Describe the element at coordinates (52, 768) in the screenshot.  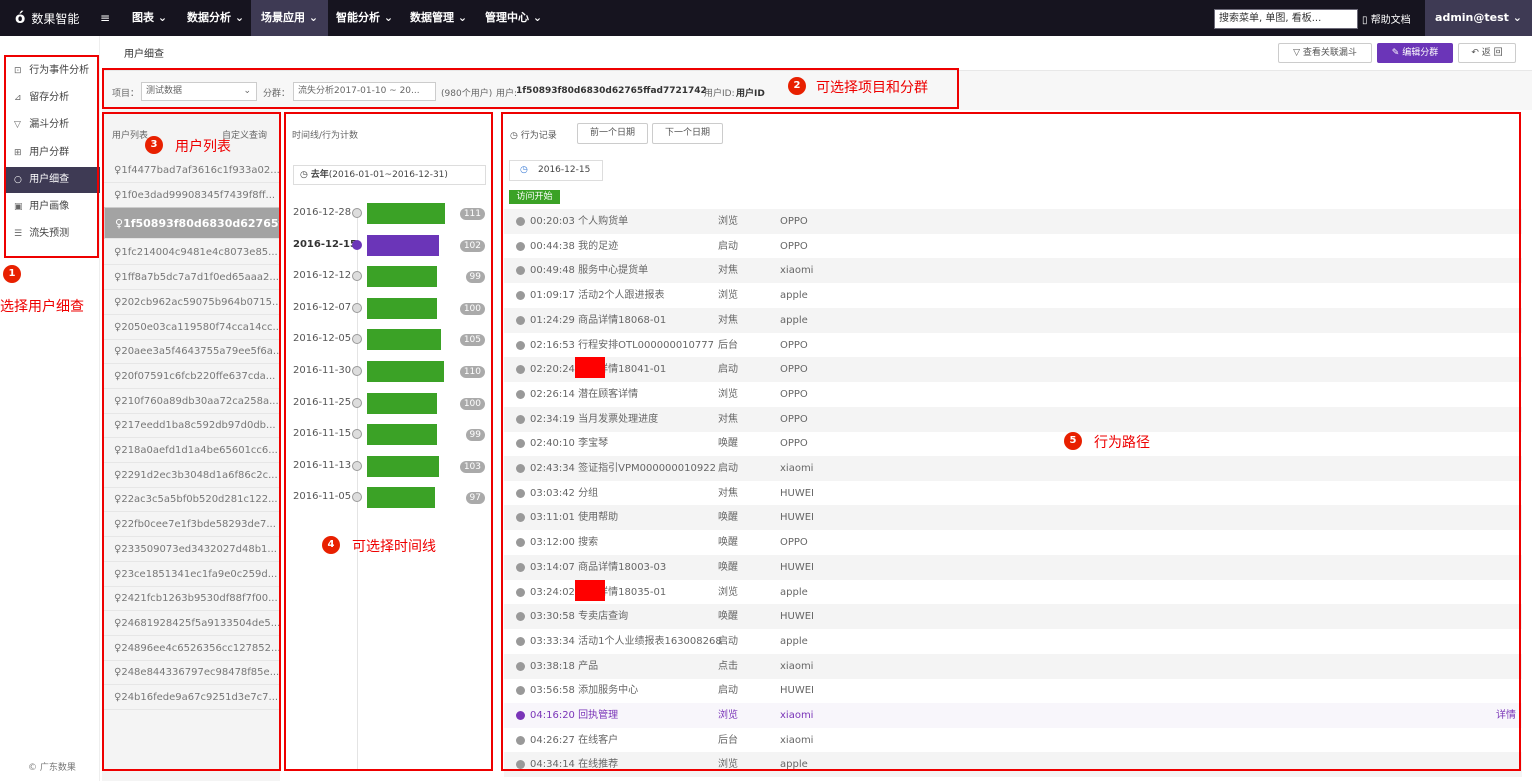
I see `copyright: © 广东数果` at that location.